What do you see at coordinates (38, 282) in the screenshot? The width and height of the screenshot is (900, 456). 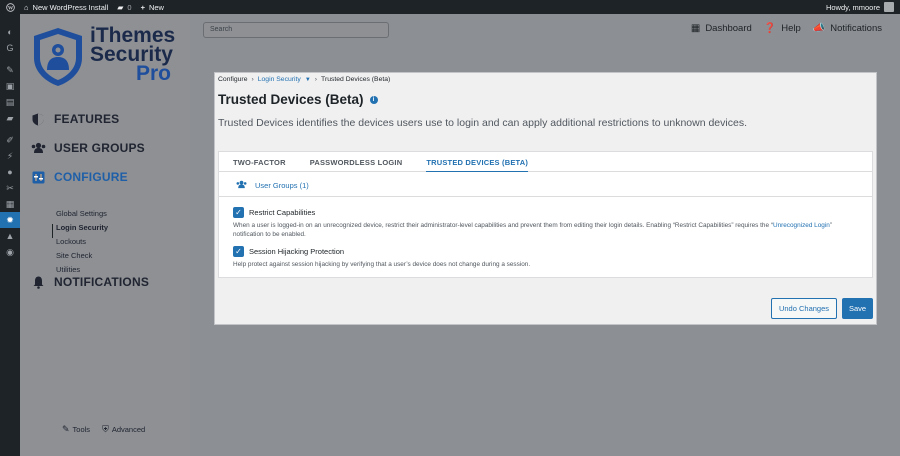 I see `bell-icon` at bounding box center [38, 282].